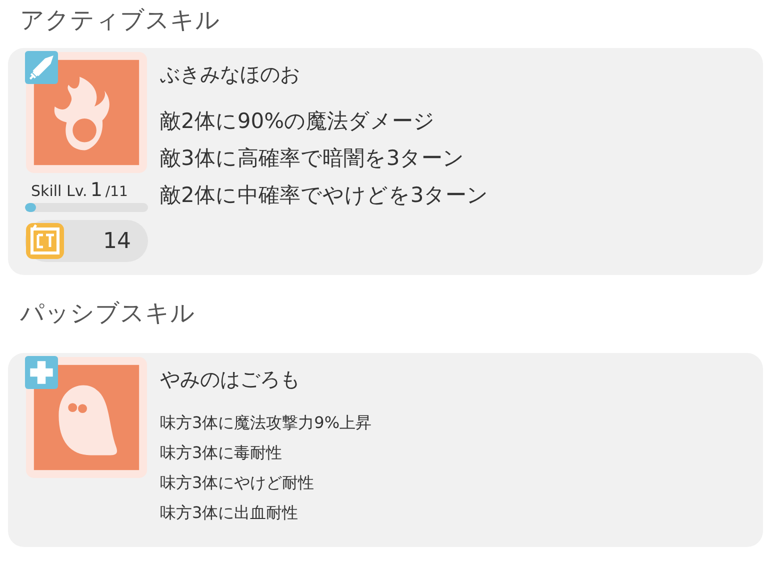  Describe the element at coordinates (41, 67) in the screenshot. I see `sword-icon` at that location.